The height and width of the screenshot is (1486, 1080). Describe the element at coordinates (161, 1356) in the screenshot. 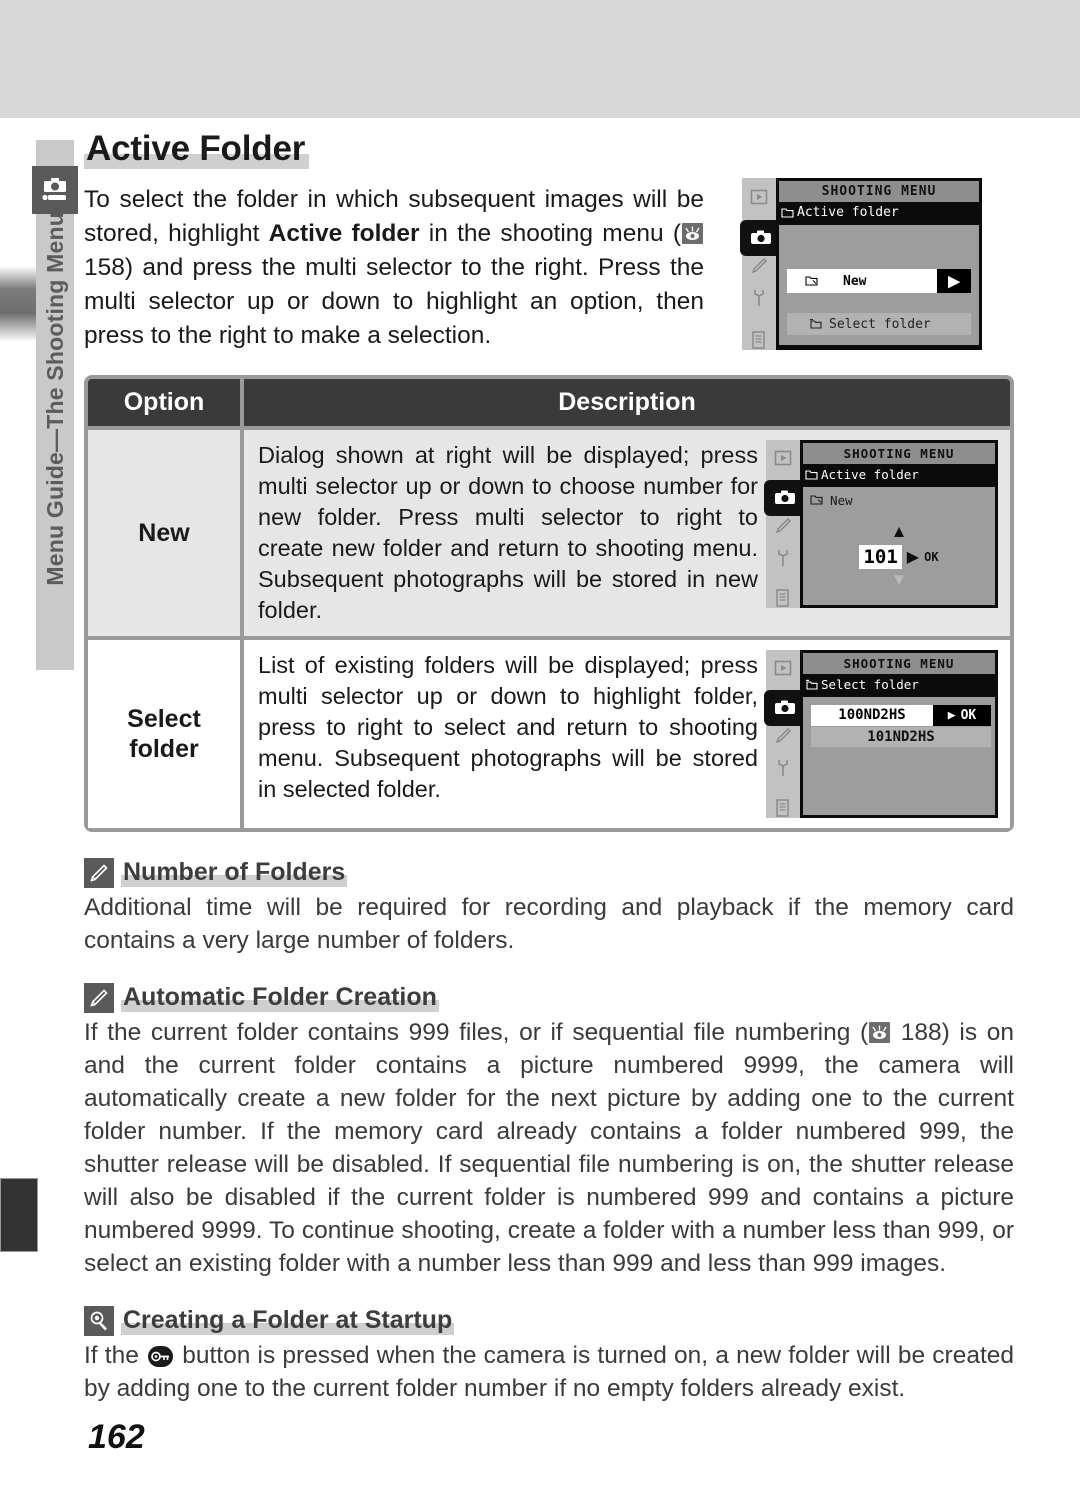

I see `key-button-icon` at that location.